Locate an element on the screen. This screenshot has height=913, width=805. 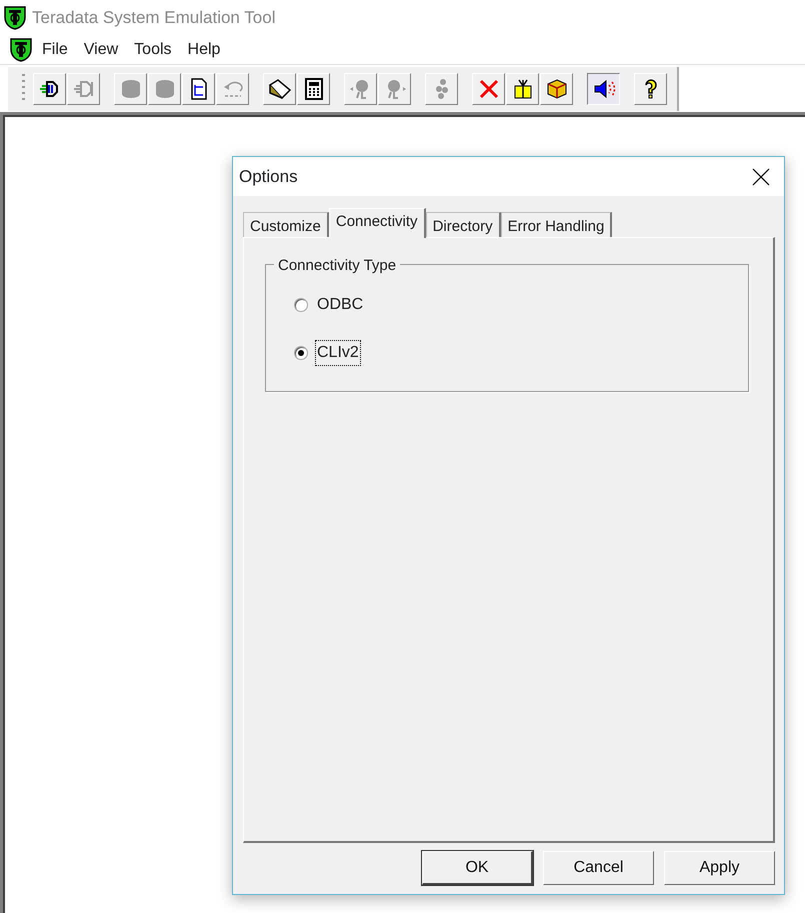
box-icon is located at coordinates (556, 88).